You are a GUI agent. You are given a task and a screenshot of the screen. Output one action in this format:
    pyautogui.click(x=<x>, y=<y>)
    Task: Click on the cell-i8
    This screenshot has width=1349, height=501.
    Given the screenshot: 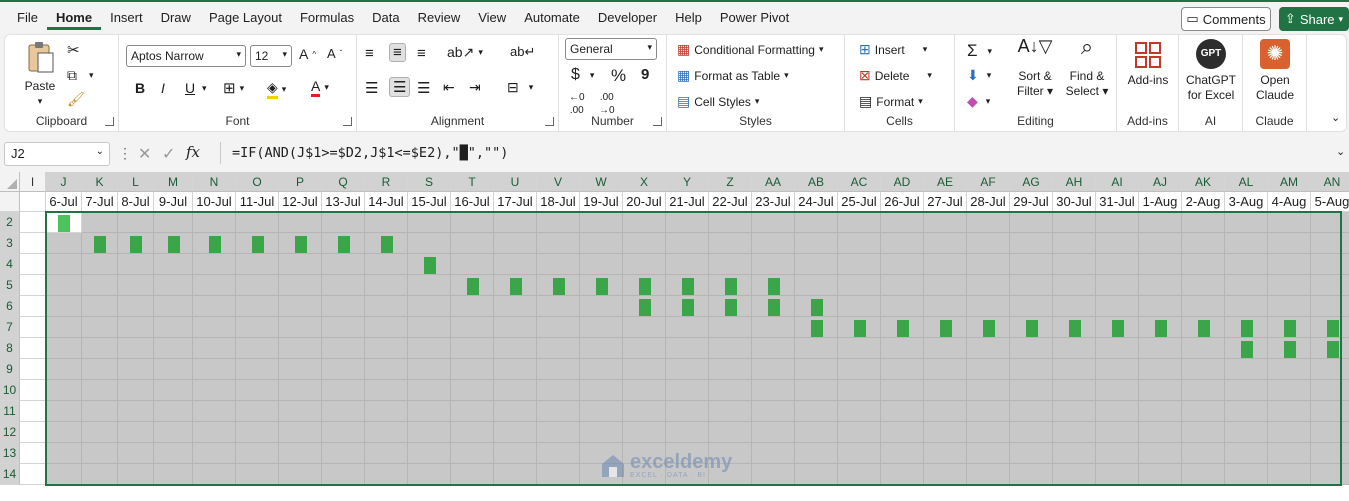 What is the action you would take?
    pyautogui.click(x=33, y=348)
    